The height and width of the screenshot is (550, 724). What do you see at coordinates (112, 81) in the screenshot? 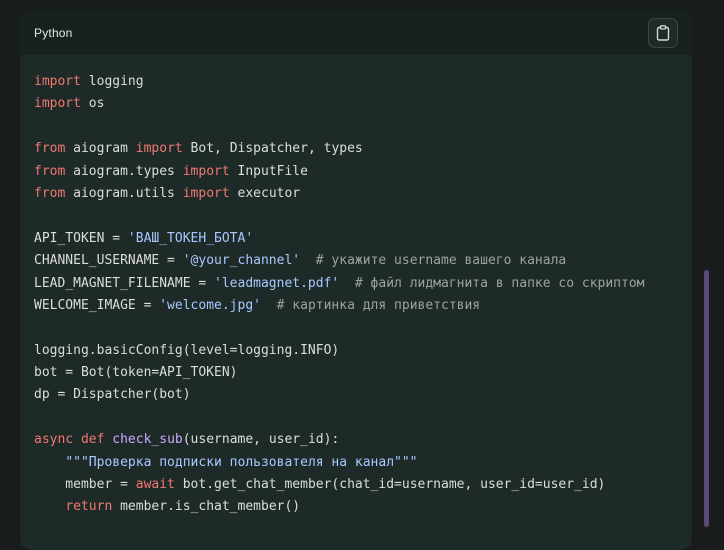
I see `code-token: logging` at bounding box center [112, 81].